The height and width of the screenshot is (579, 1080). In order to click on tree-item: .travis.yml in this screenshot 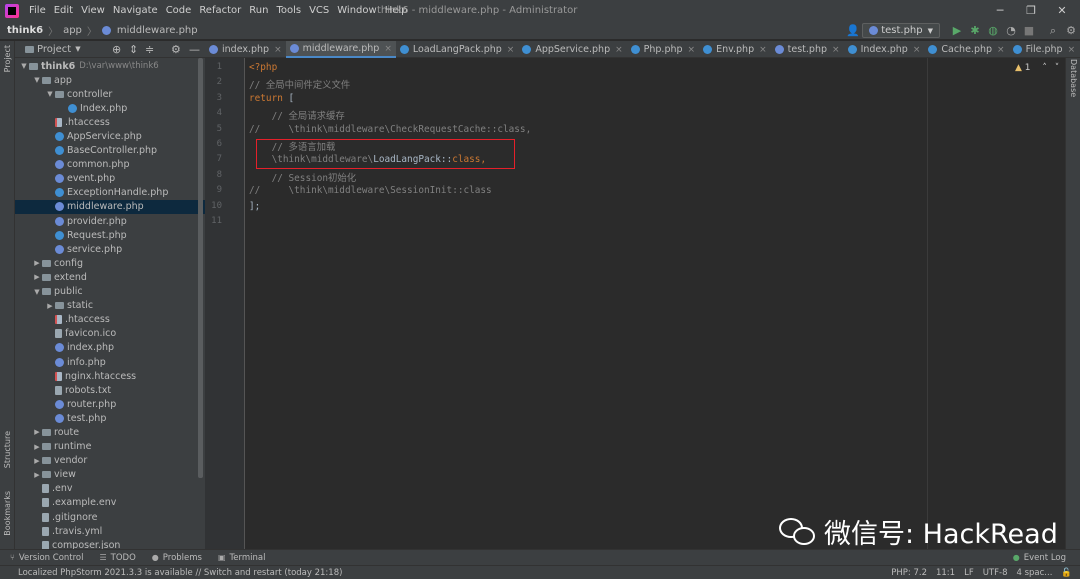, I will do `click(110, 531)`.